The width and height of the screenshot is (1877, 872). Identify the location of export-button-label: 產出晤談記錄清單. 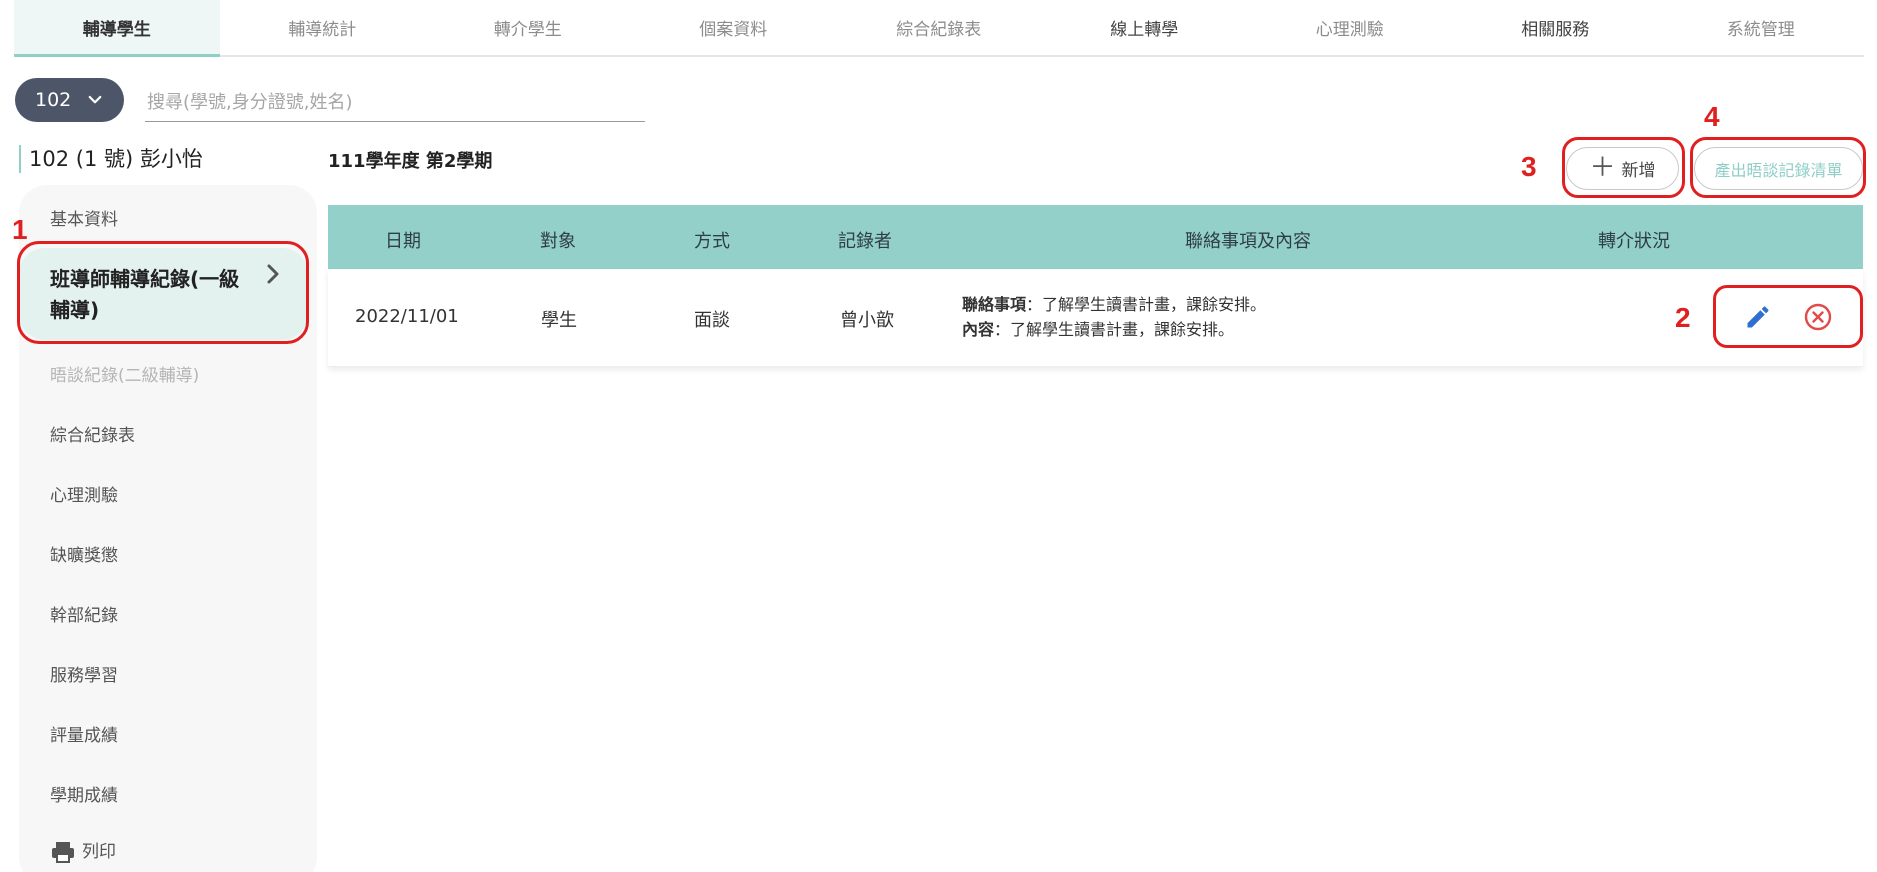
(1778, 170).